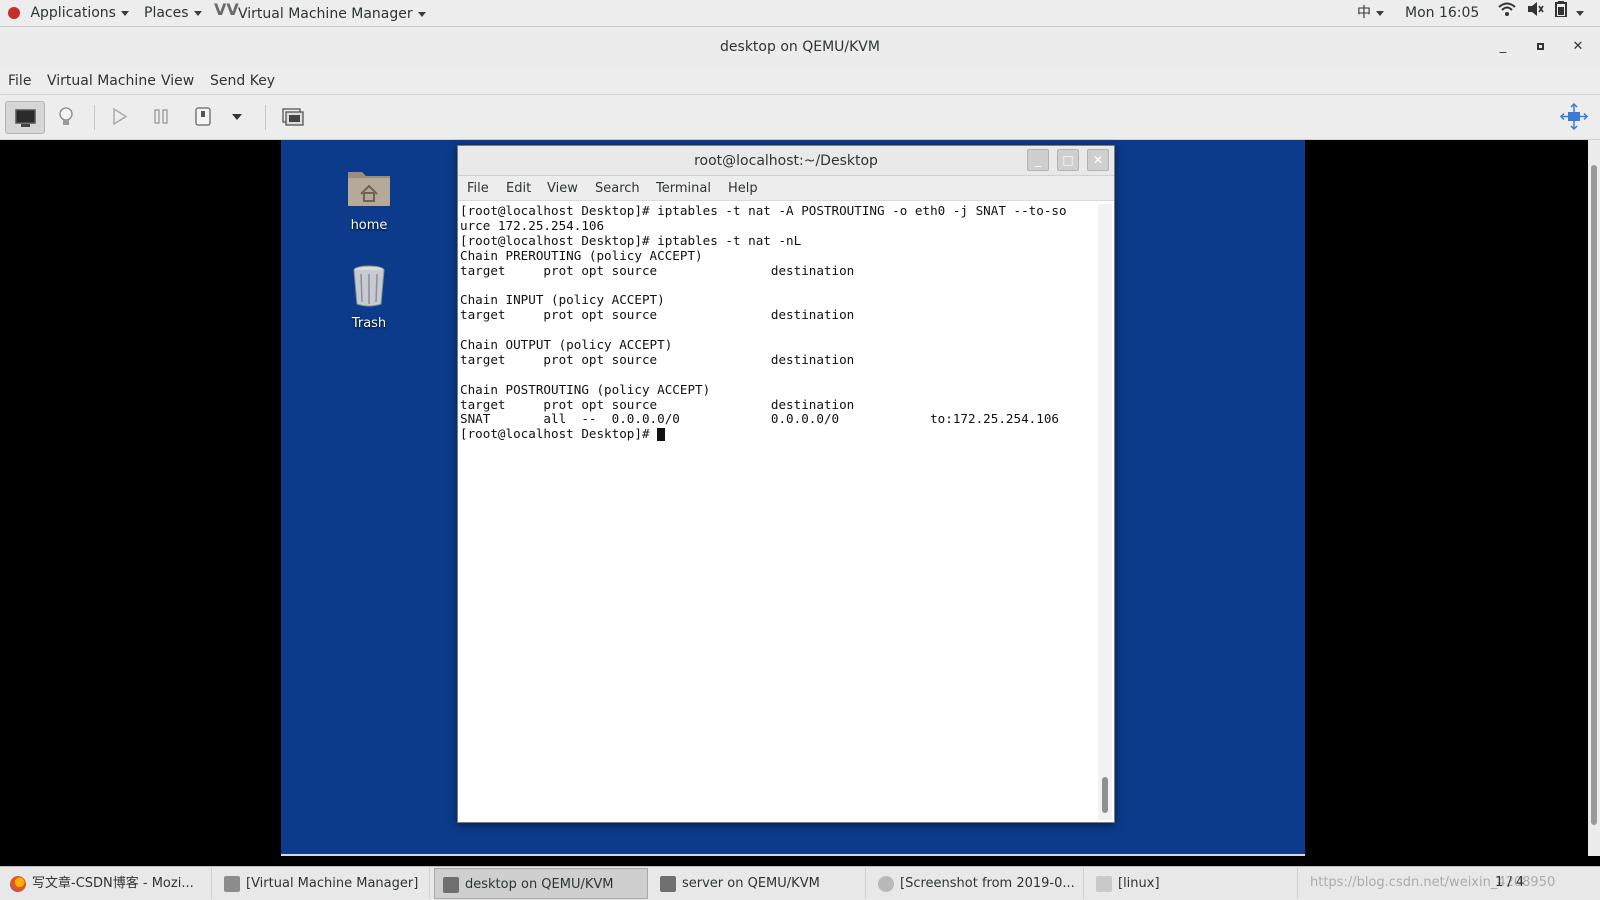  What do you see at coordinates (166, 13) in the screenshot?
I see `places-label: Places` at bounding box center [166, 13].